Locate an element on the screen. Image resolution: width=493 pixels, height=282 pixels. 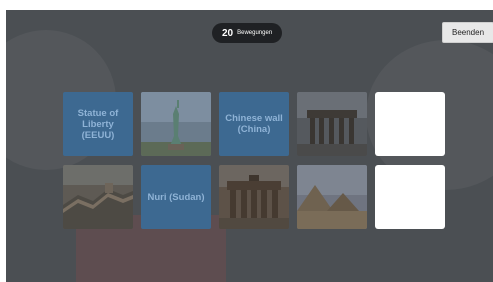
statue-of-liberty-photo is located at coordinates (176, 124).